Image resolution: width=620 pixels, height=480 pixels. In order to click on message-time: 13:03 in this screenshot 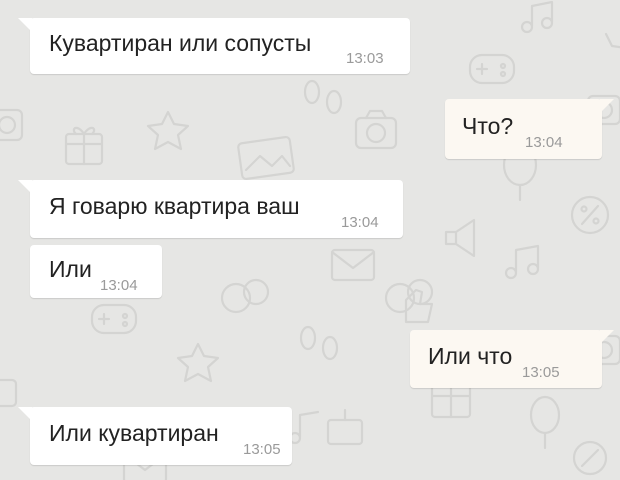, I will do `click(365, 58)`.